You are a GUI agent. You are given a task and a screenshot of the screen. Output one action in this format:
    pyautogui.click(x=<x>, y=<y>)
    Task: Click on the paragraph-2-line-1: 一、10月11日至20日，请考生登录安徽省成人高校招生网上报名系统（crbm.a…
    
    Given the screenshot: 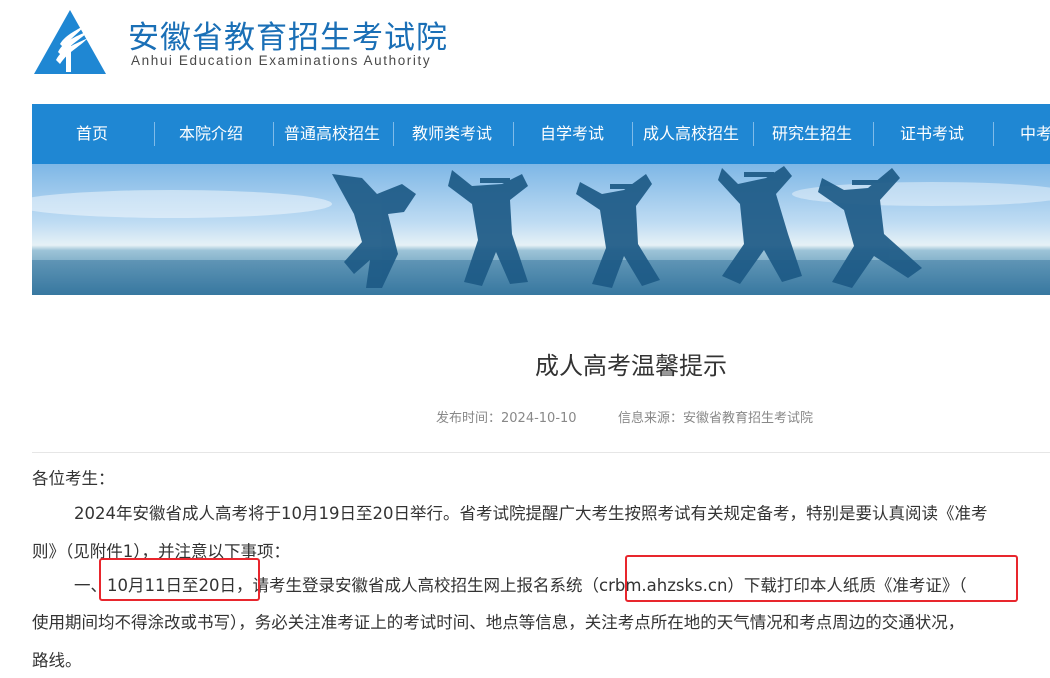 What is the action you would take?
    pyautogui.click(x=520, y=584)
    